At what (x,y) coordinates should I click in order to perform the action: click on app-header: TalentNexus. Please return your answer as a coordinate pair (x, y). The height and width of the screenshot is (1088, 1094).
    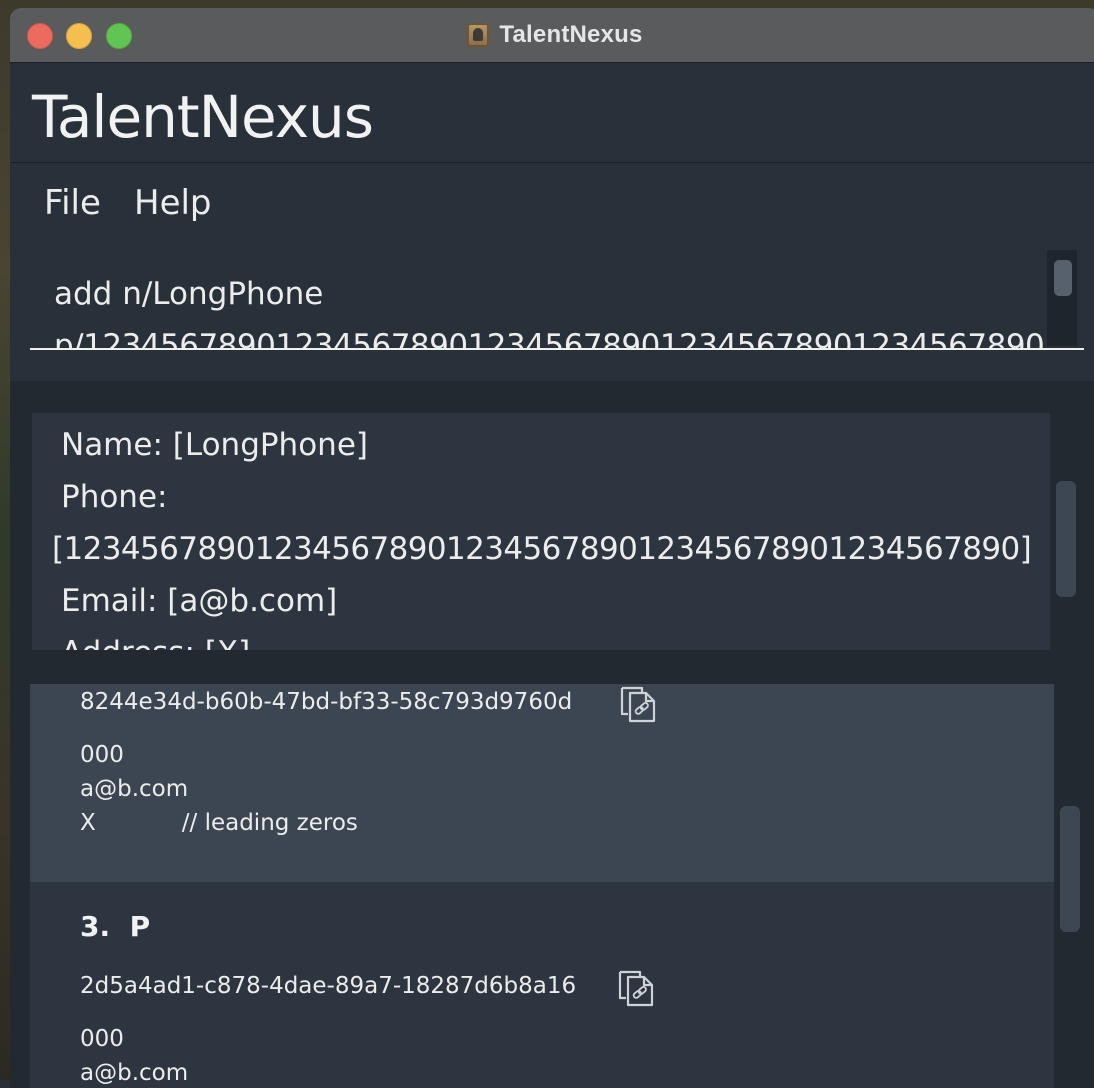
    Looking at the image, I should click on (552, 113).